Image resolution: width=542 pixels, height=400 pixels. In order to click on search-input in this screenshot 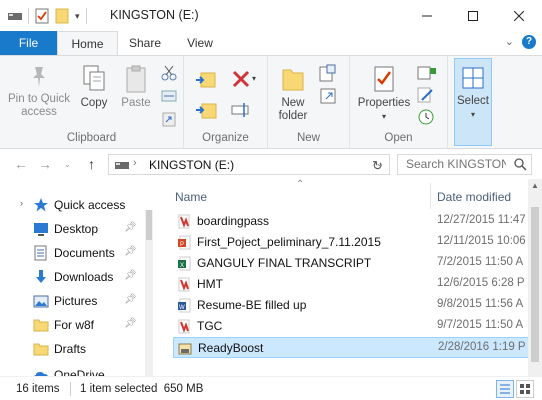, I will do `click(456, 164)`.